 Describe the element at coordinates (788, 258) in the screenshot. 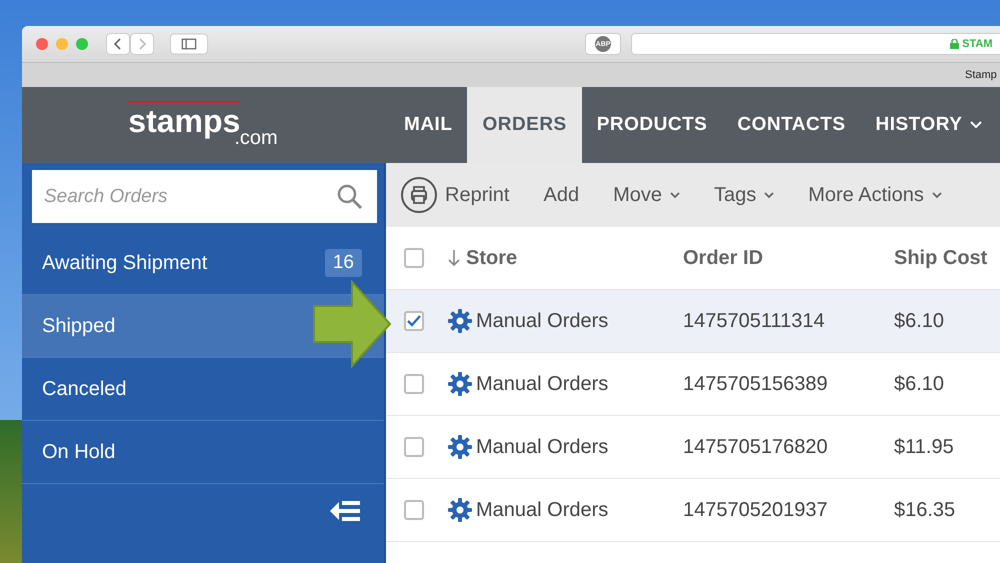

I see `column-header: Order ID` at that location.